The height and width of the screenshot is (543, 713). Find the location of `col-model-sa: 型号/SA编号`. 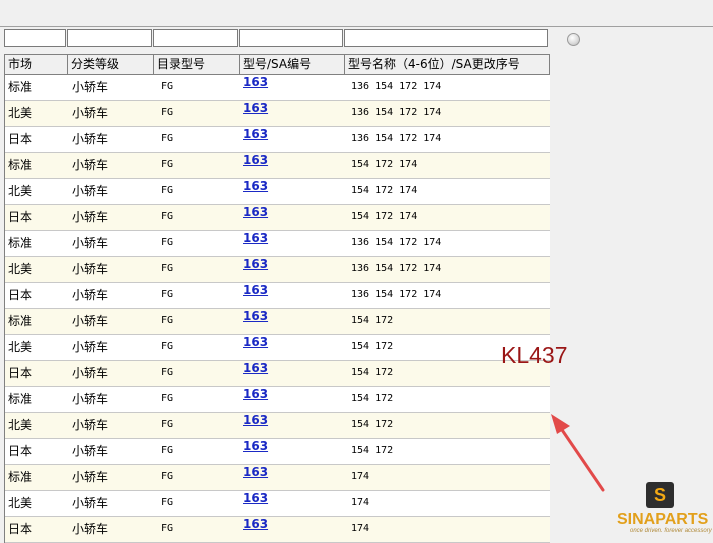

col-model-sa: 型号/SA编号 is located at coordinates (292, 64).